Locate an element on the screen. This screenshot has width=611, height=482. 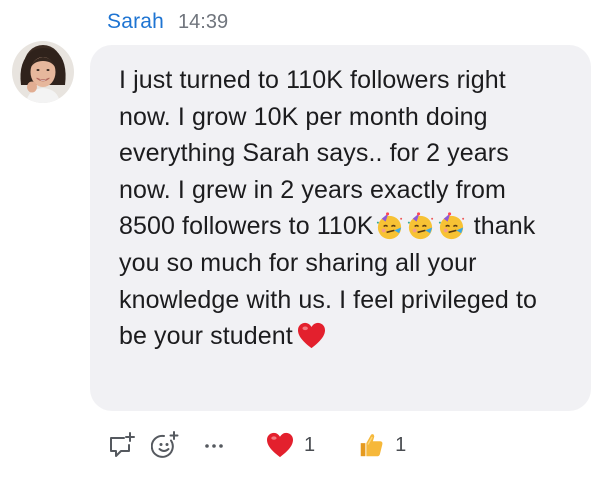
reply-icon is located at coordinates (122, 445).